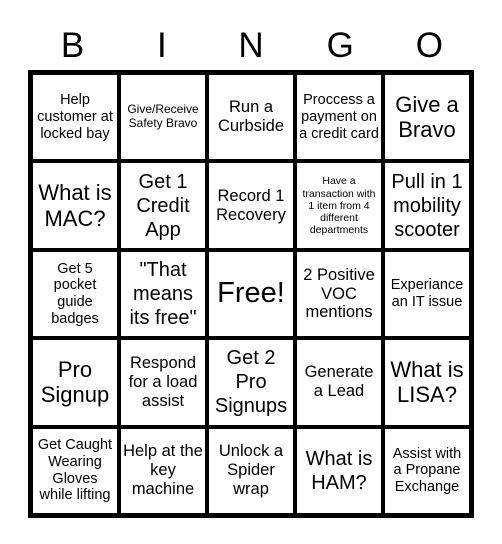 Image resolution: width=502 pixels, height=544 pixels. I want to click on bingo-cell-r3-c0: Pro Signup, so click(75, 382).